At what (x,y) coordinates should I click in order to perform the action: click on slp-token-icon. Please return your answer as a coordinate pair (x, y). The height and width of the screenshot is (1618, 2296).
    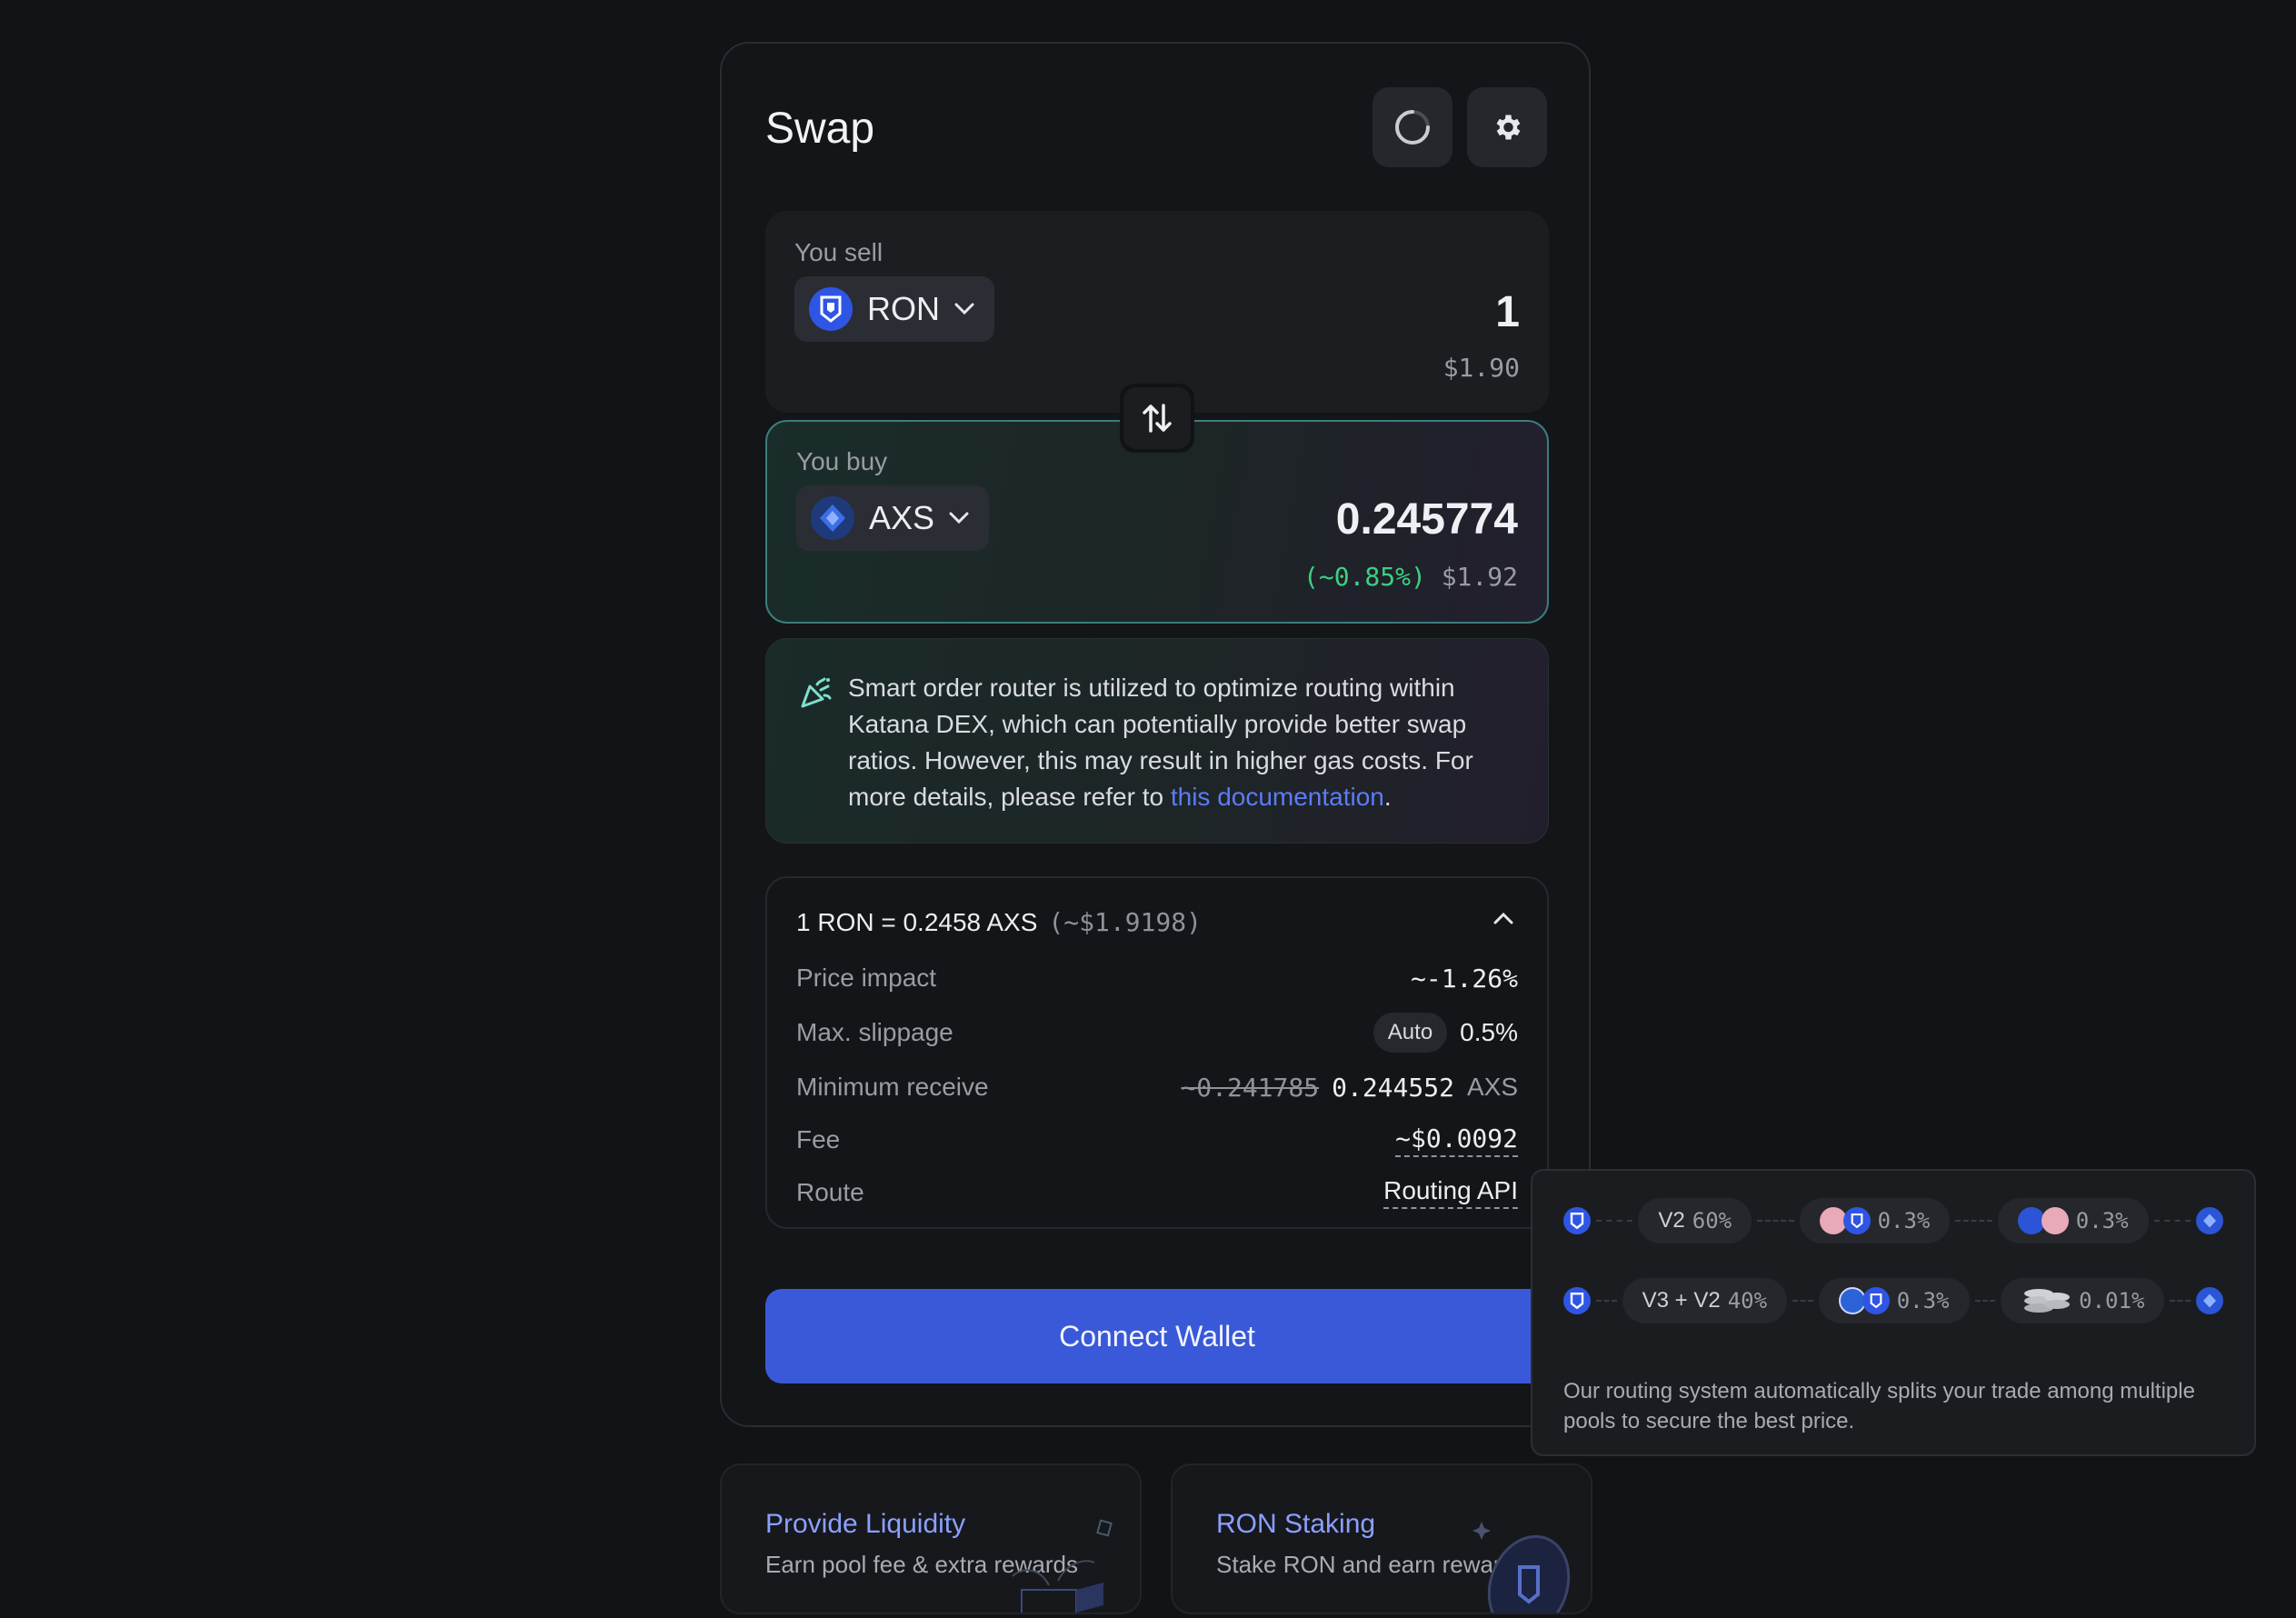
    Looking at the image, I should click on (2055, 1220).